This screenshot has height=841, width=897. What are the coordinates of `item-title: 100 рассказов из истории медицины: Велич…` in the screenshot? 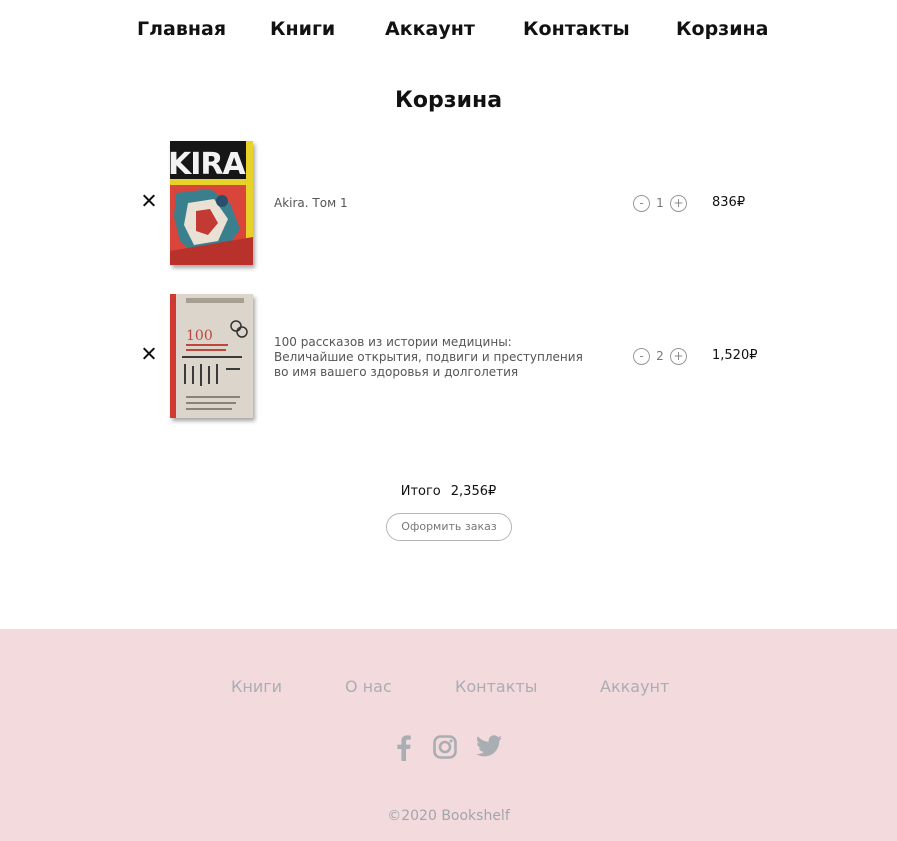 It's located at (428, 357).